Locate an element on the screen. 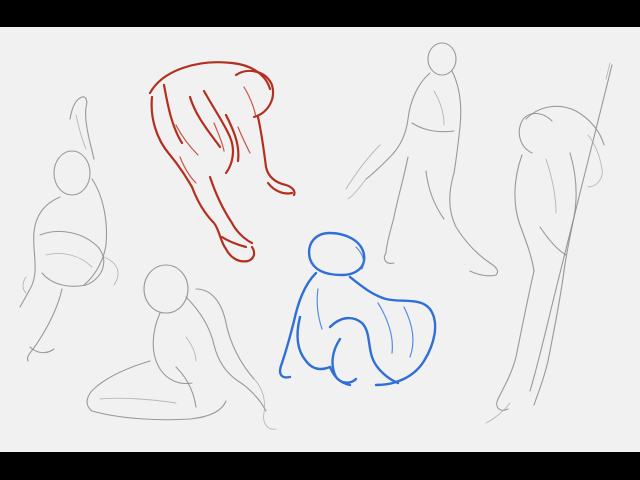 The width and height of the screenshot is (640, 480). figure-seated-arm-raised is located at coordinates (69, 229).